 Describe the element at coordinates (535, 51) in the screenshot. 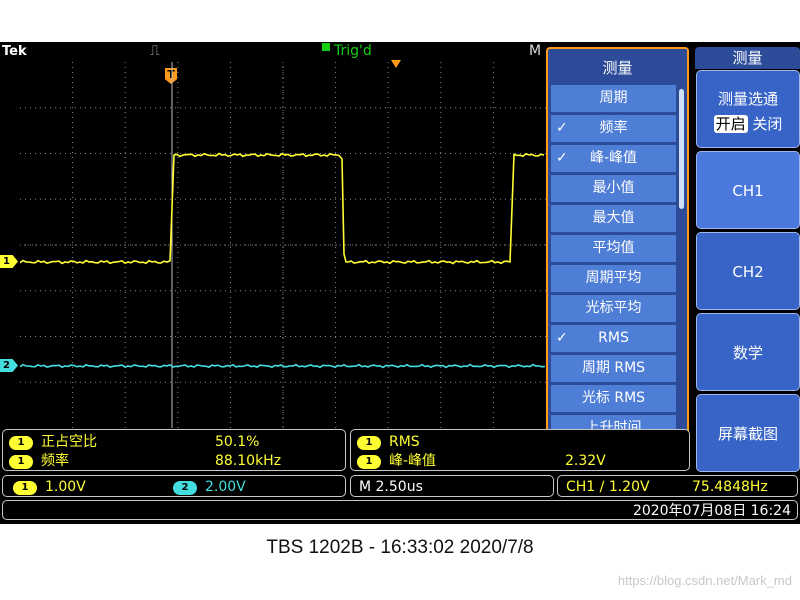

I see `mode-indicator: M` at that location.